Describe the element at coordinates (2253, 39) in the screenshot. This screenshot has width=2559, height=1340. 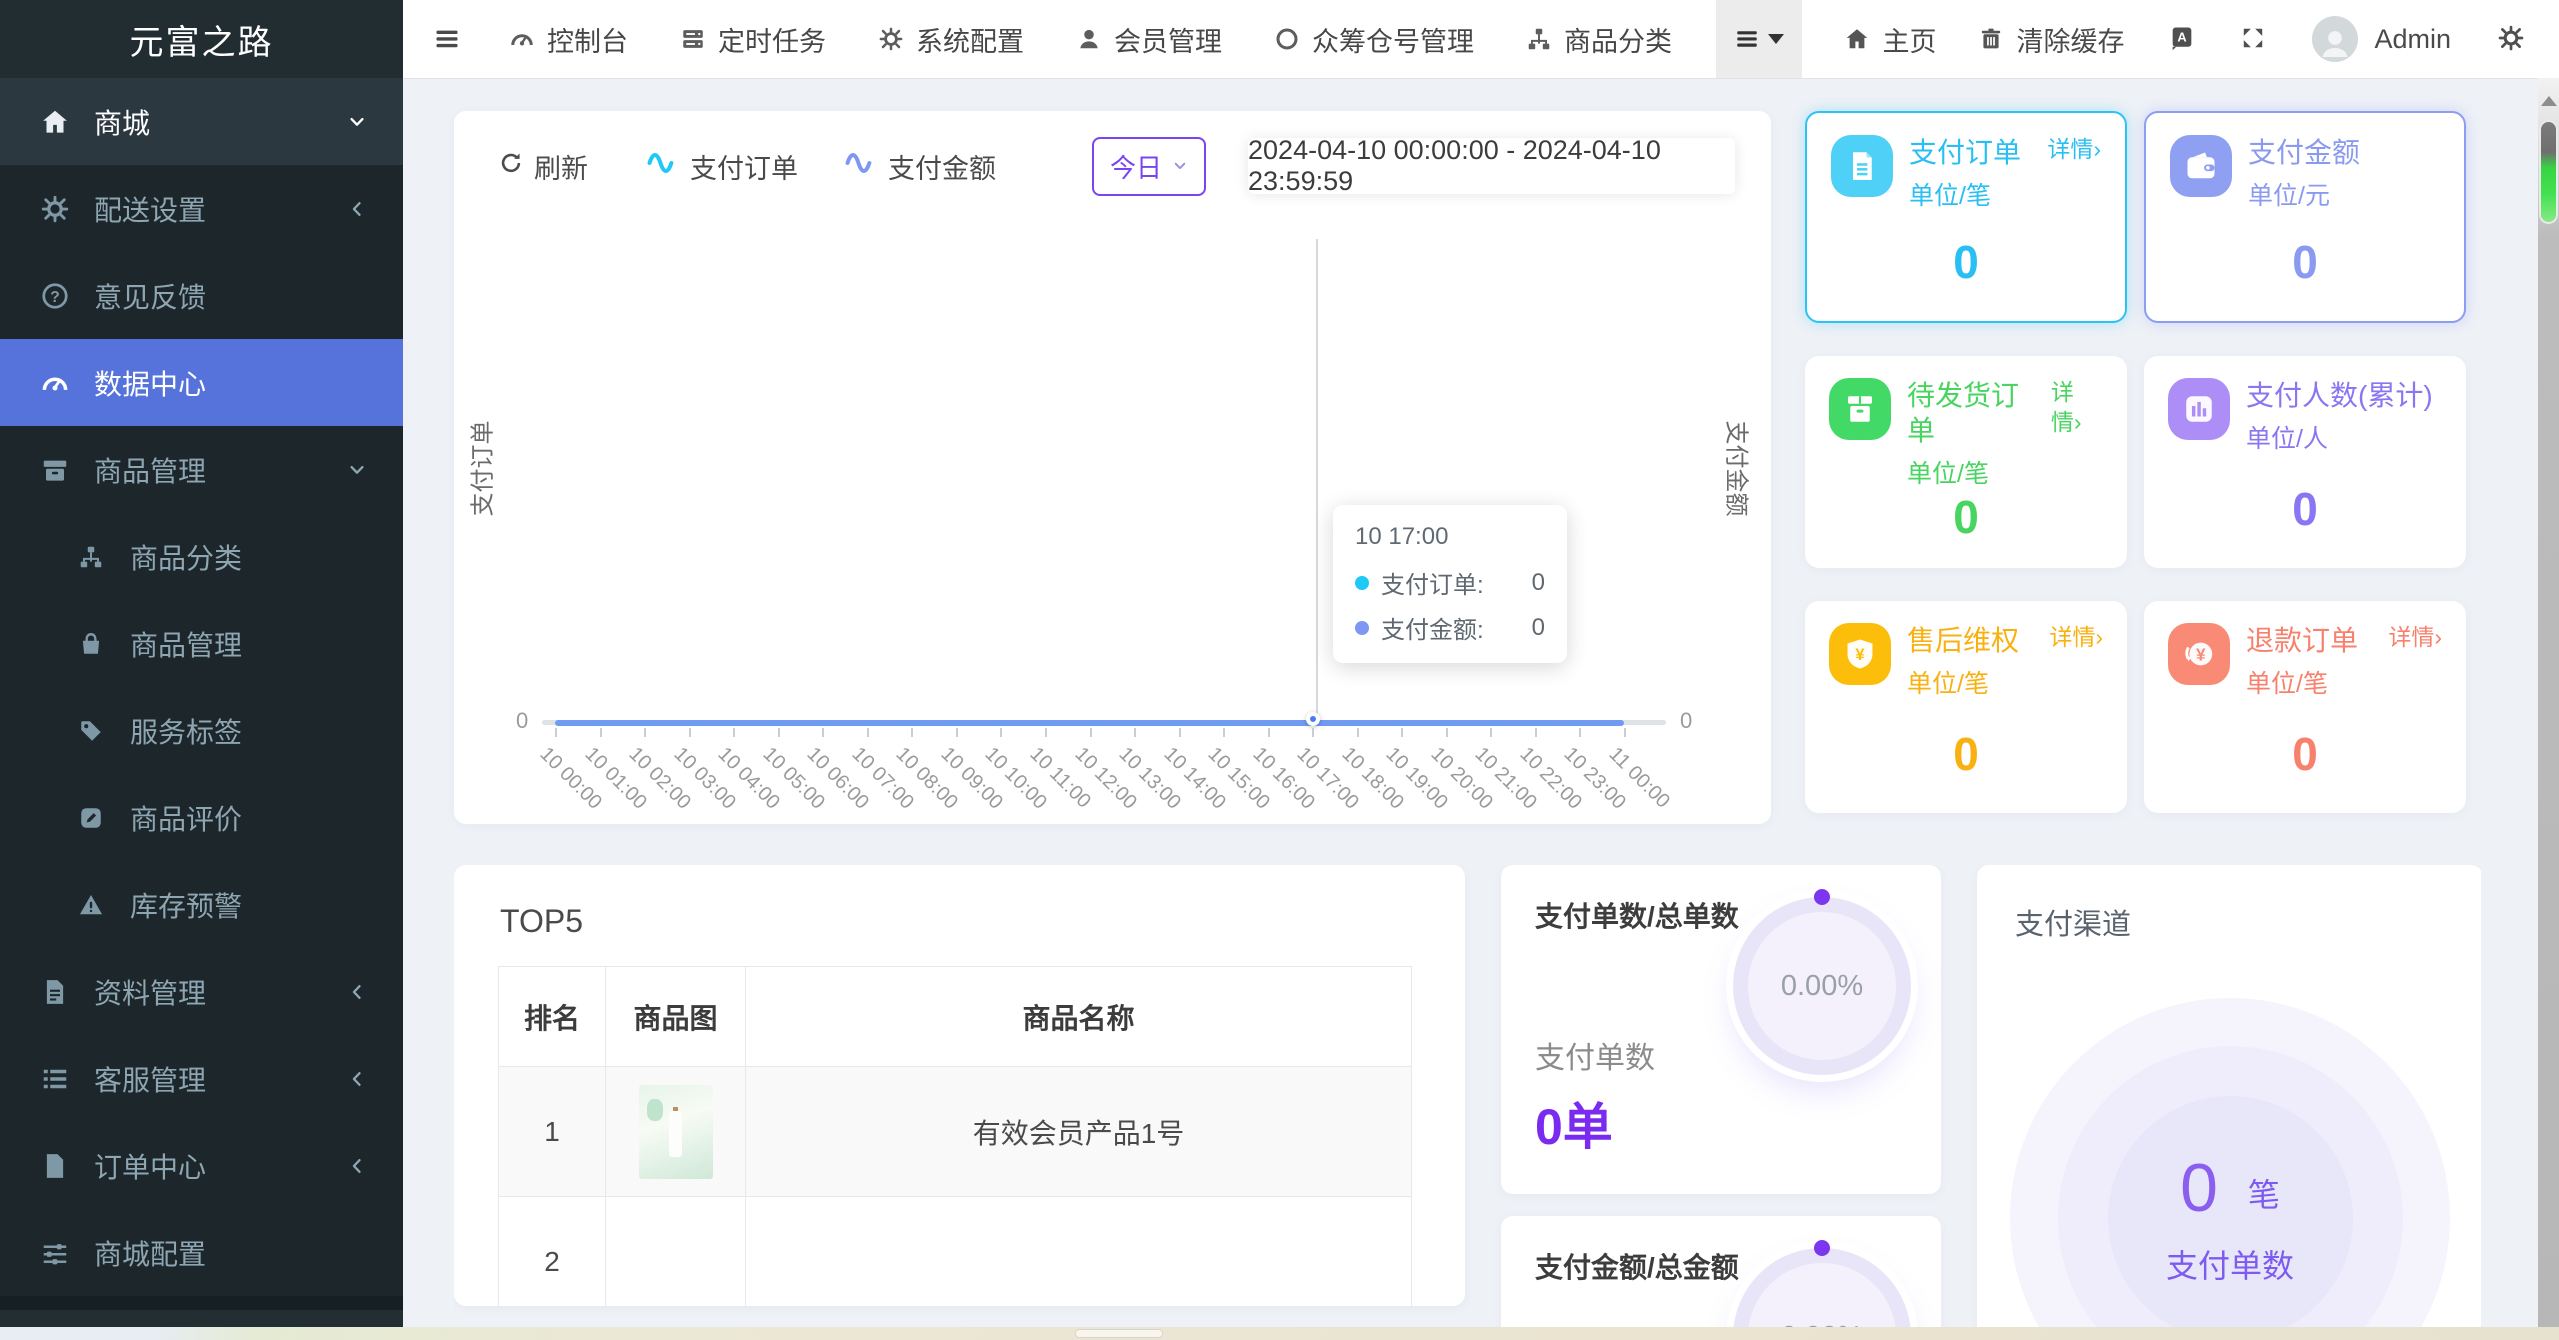
I see `fullscreen-button` at that location.